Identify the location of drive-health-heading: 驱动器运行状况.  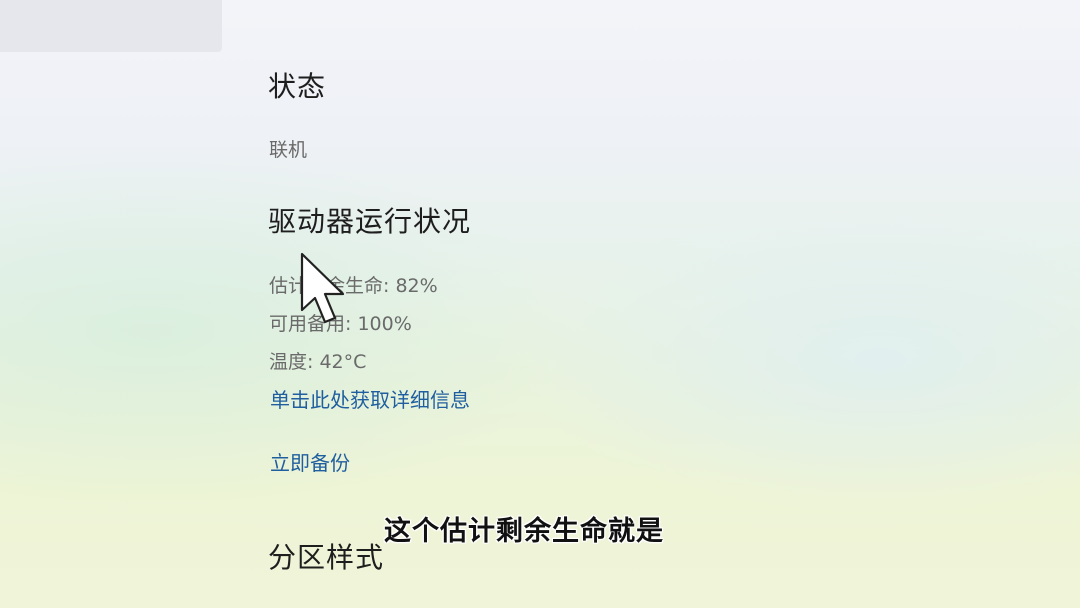
(370, 221).